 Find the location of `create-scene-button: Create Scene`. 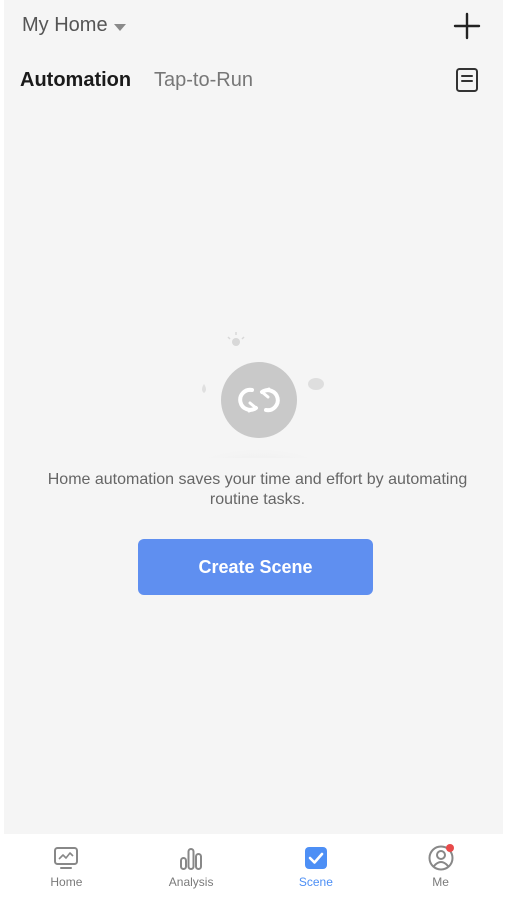

create-scene-button: Create Scene is located at coordinates (255, 567).